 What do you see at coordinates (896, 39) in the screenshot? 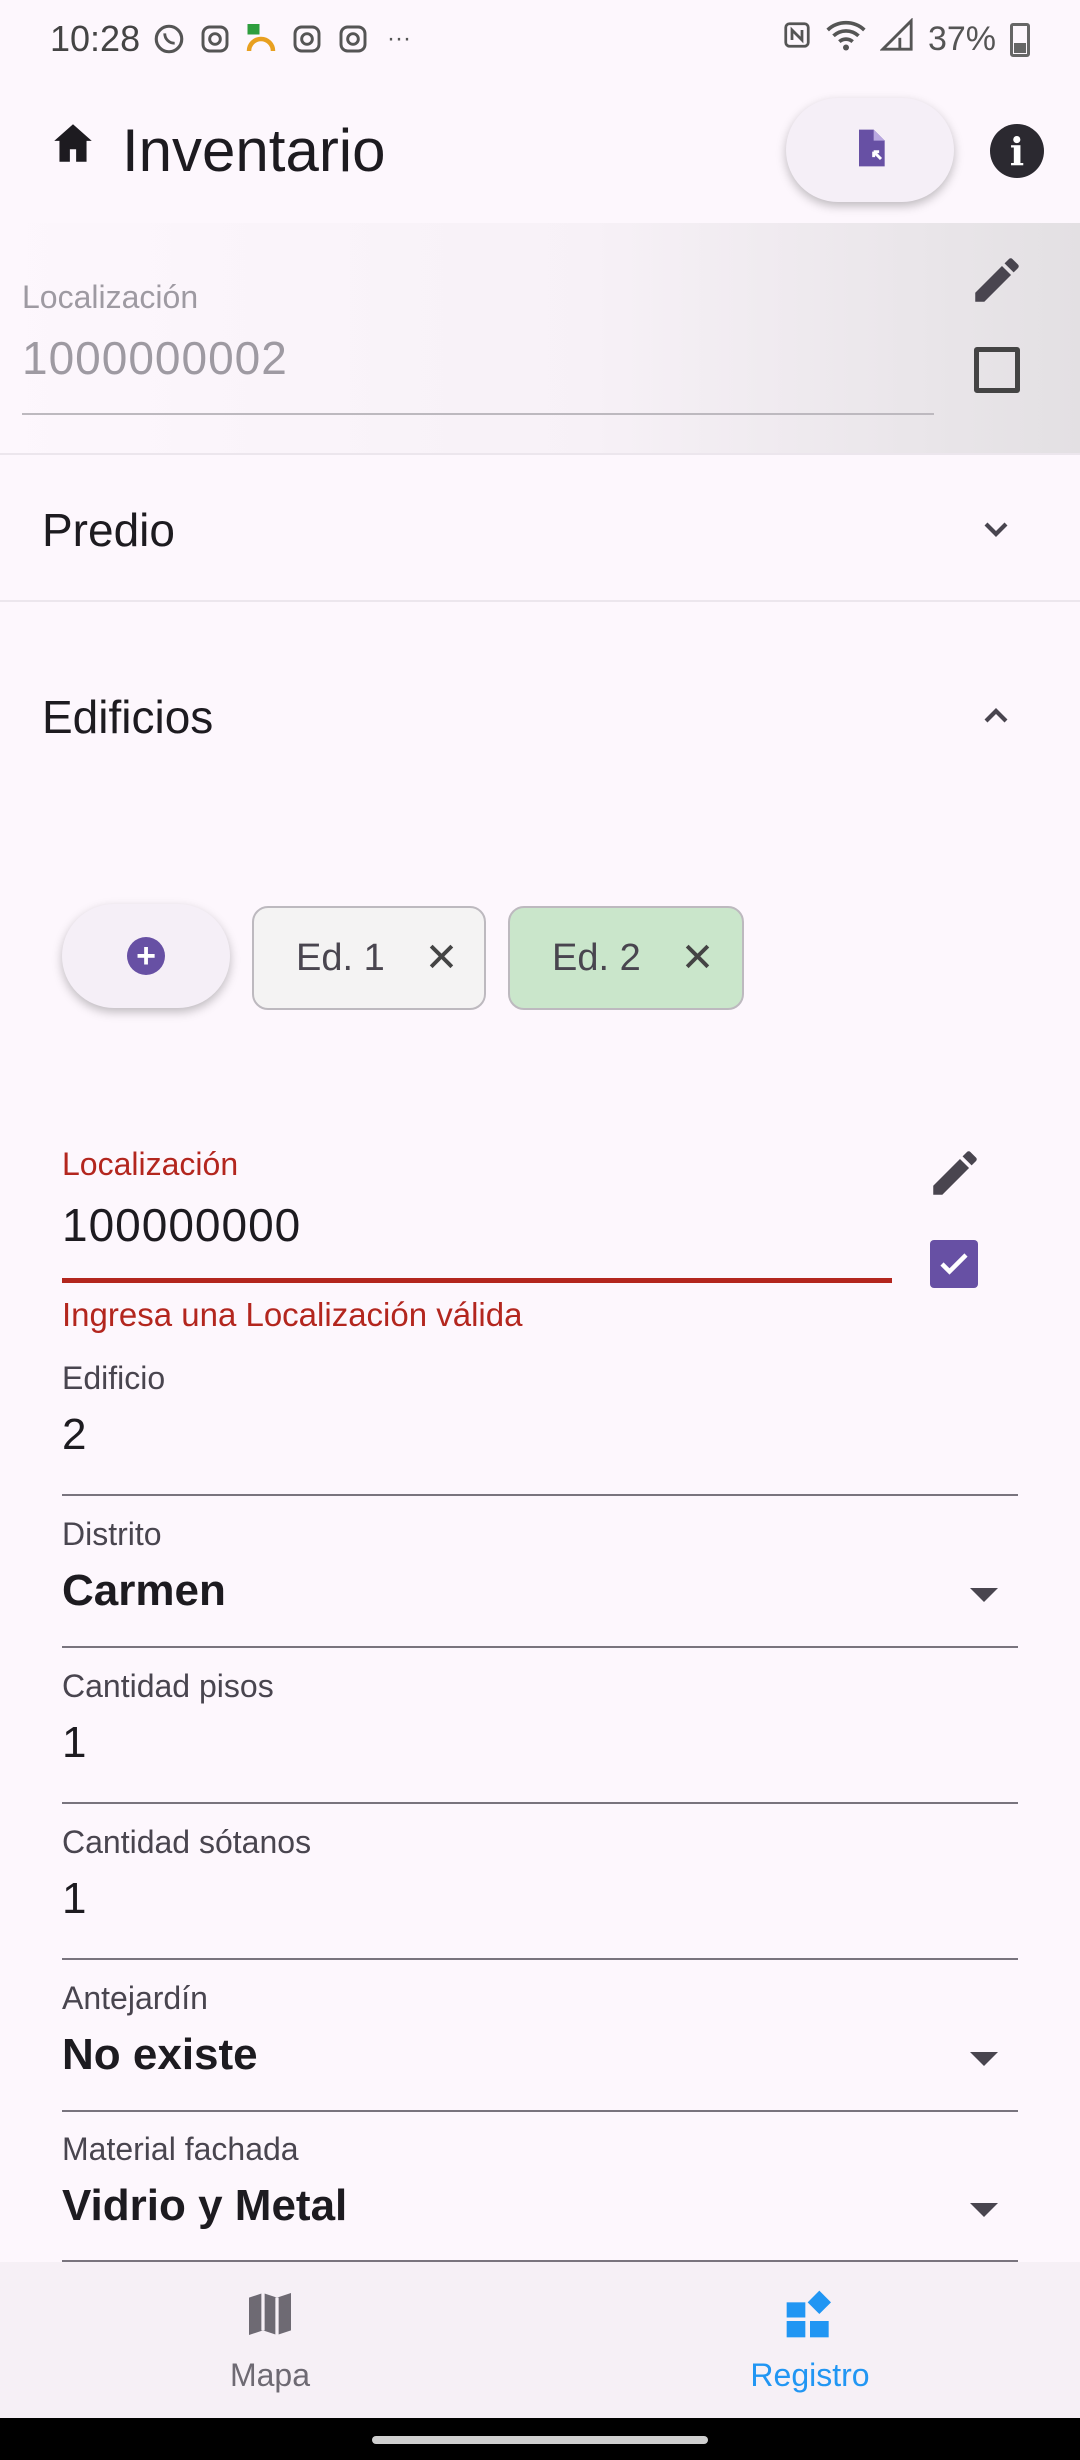
I see `signal-icon` at bounding box center [896, 39].